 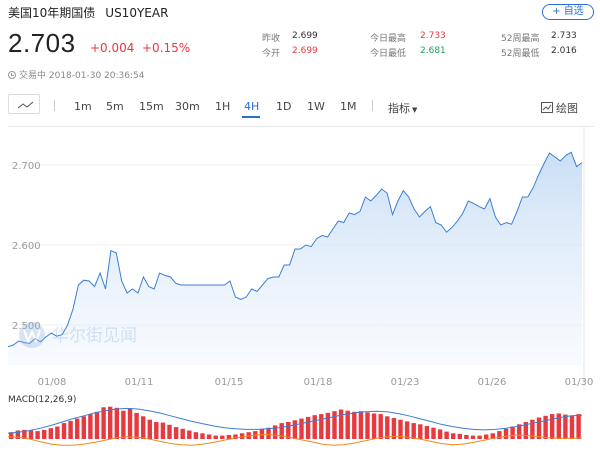 What do you see at coordinates (151, 106) in the screenshot?
I see `period-15m: 15m` at bounding box center [151, 106].